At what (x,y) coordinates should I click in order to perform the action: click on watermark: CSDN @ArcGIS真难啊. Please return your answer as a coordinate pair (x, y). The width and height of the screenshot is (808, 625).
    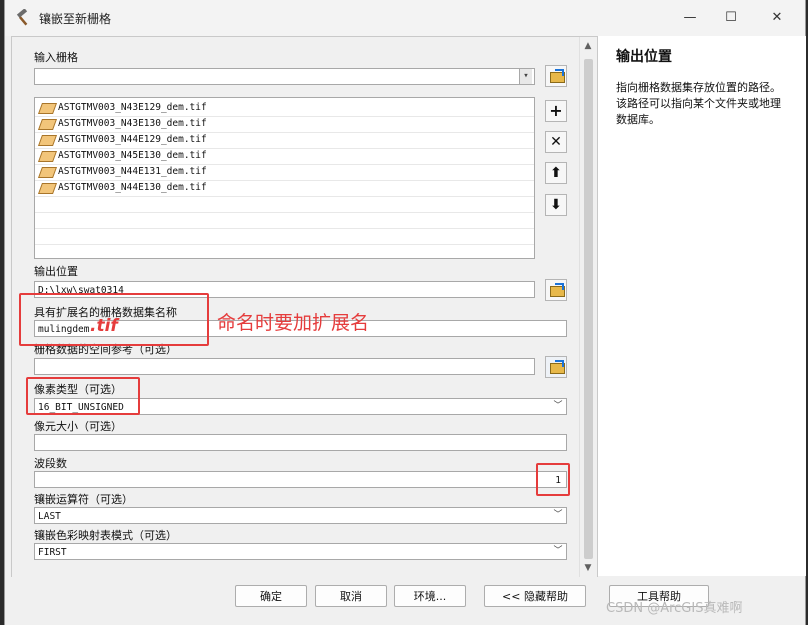
    Looking at the image, I should click on (674, 608).